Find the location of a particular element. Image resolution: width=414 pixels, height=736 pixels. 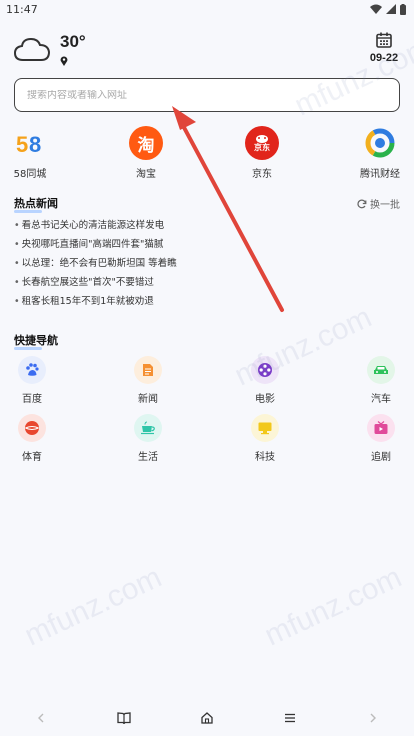

nav-label: 汽车 is located at coordinates (381, 399).